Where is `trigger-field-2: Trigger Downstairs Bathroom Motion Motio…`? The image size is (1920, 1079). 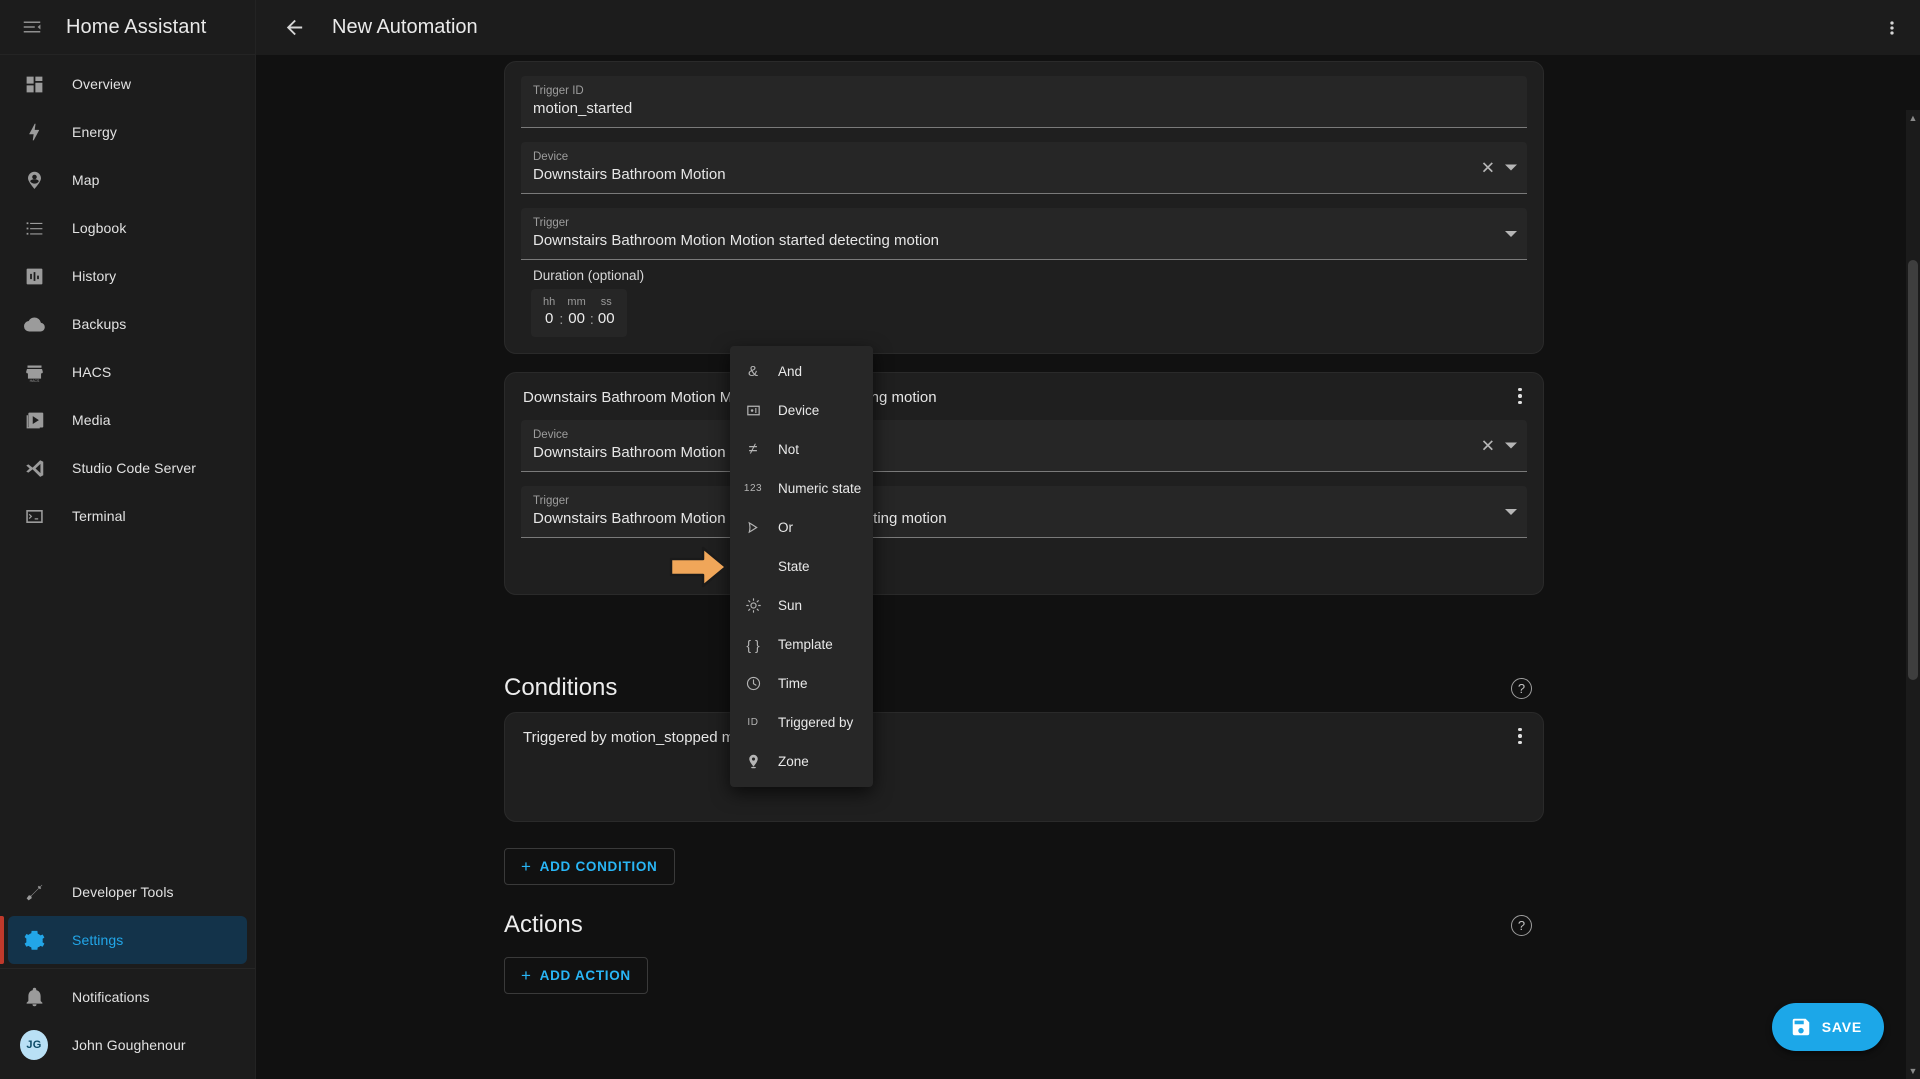 trigger-field-2: Trigger Downstairs Bathroom Motion Motio… is located at coordinates (1024, 512).